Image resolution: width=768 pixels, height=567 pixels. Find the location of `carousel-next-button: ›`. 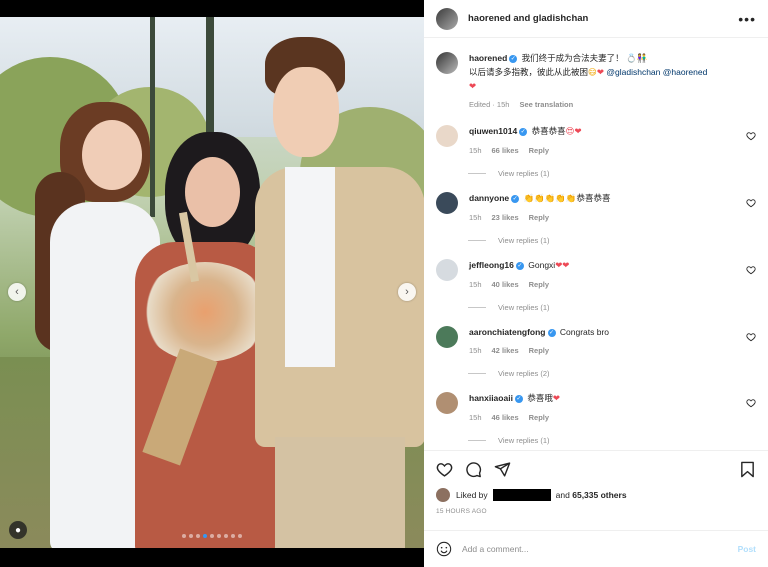

carousel-next-button: › is located at coordinates (407, 292).